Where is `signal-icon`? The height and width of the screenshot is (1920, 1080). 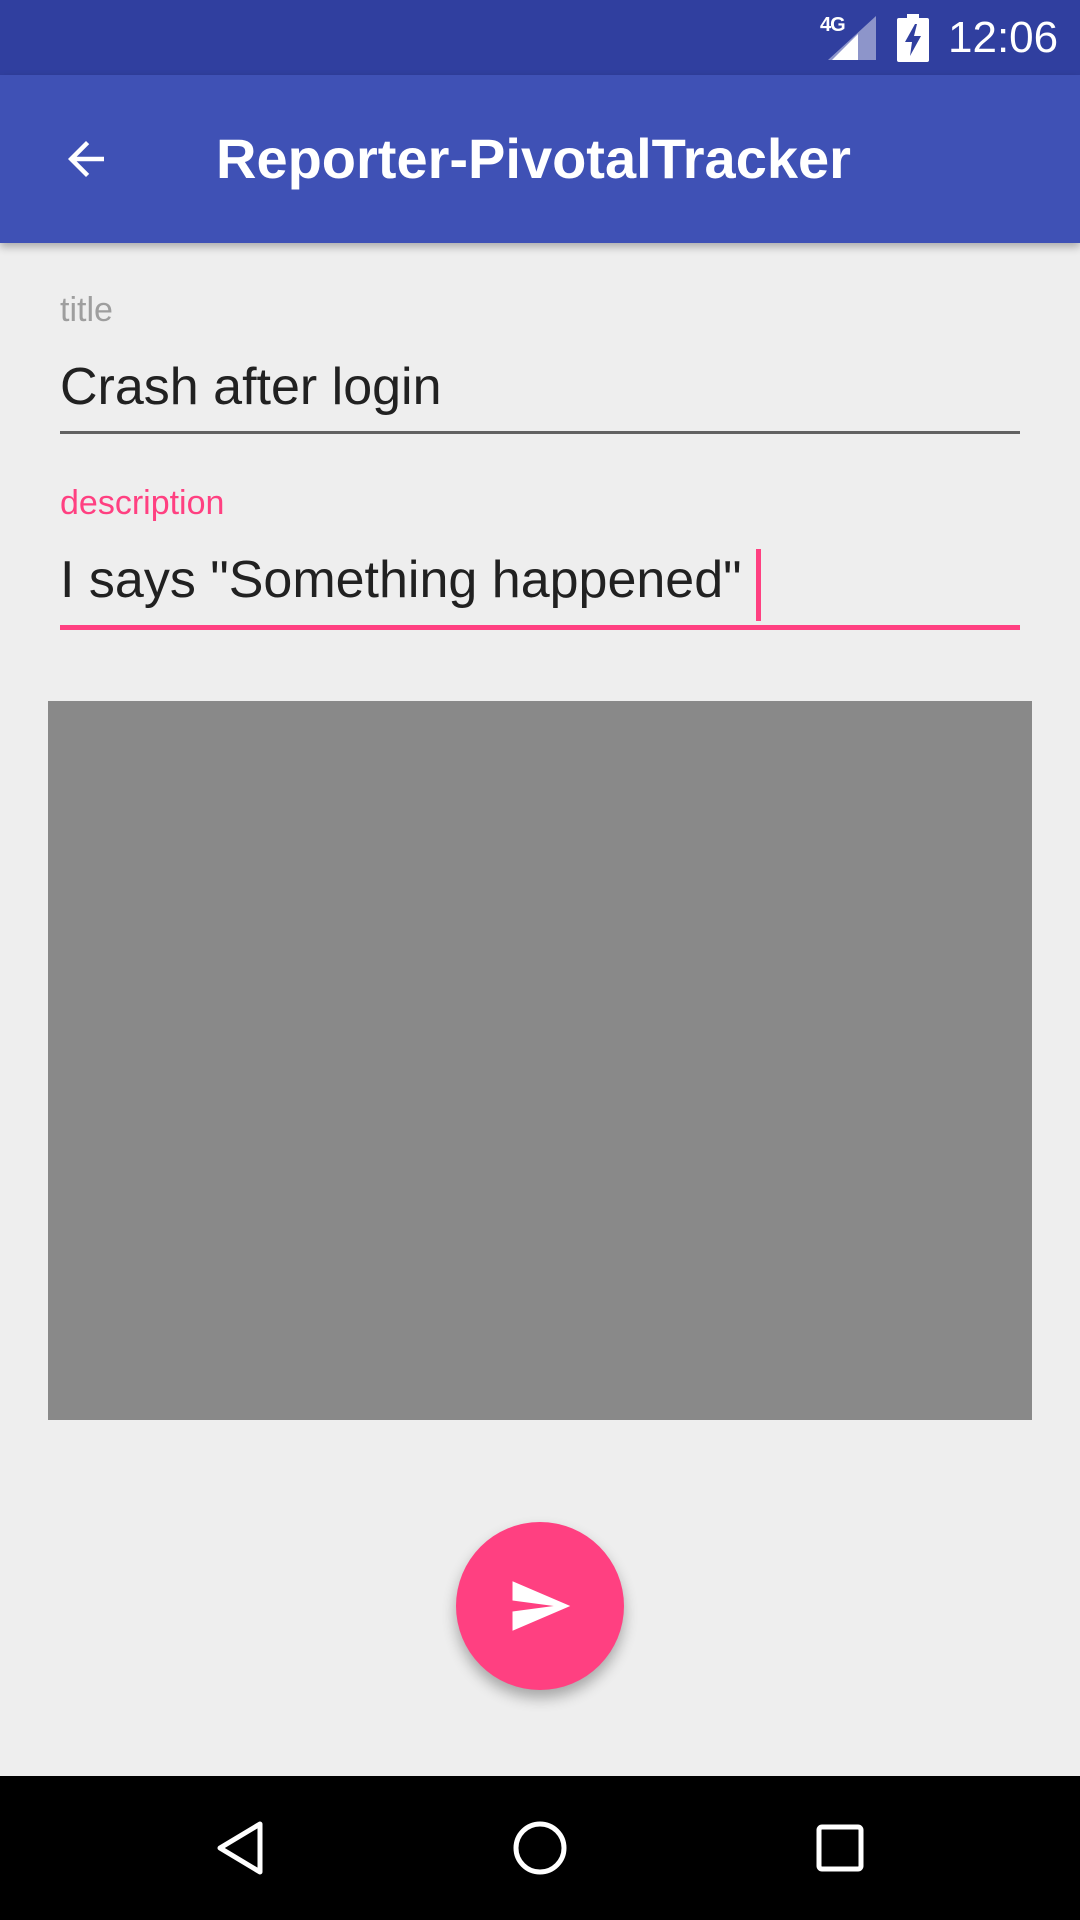 signal-icon is located at coordinates (852, 38).